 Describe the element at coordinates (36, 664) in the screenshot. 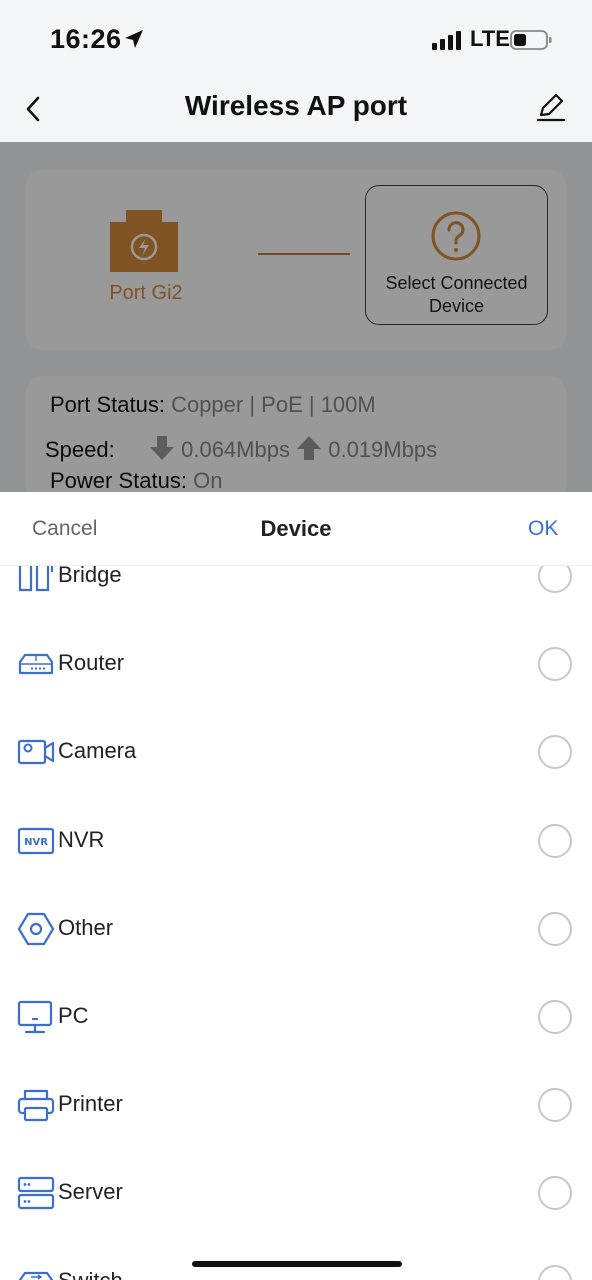

I see `router-icon` at that location.